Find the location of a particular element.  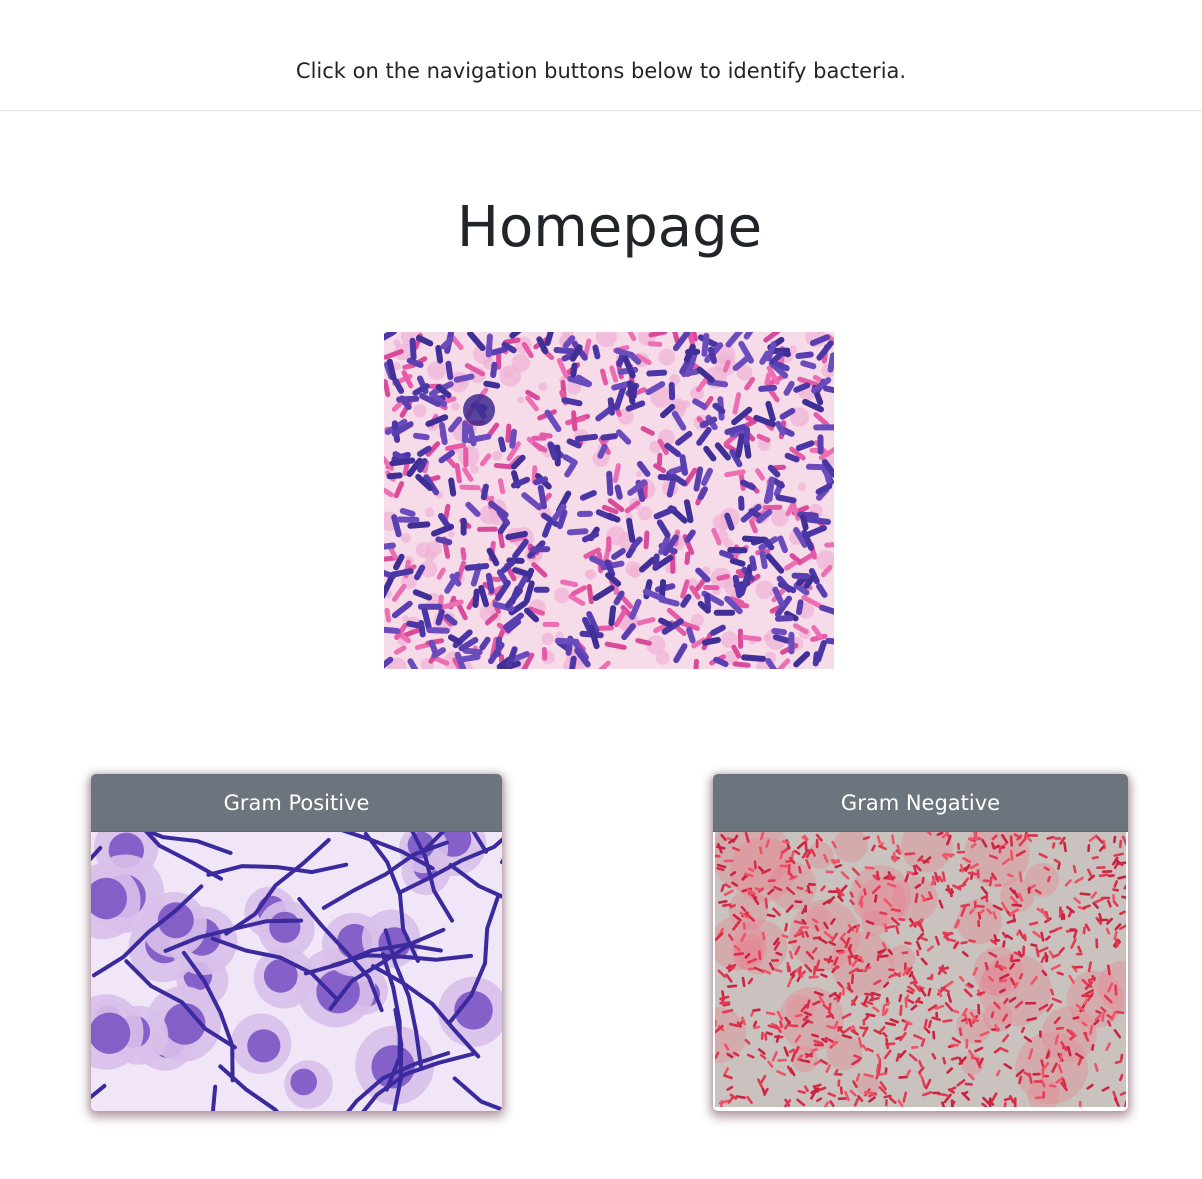

page-title: Homepage is located at coordinates (609, 227).